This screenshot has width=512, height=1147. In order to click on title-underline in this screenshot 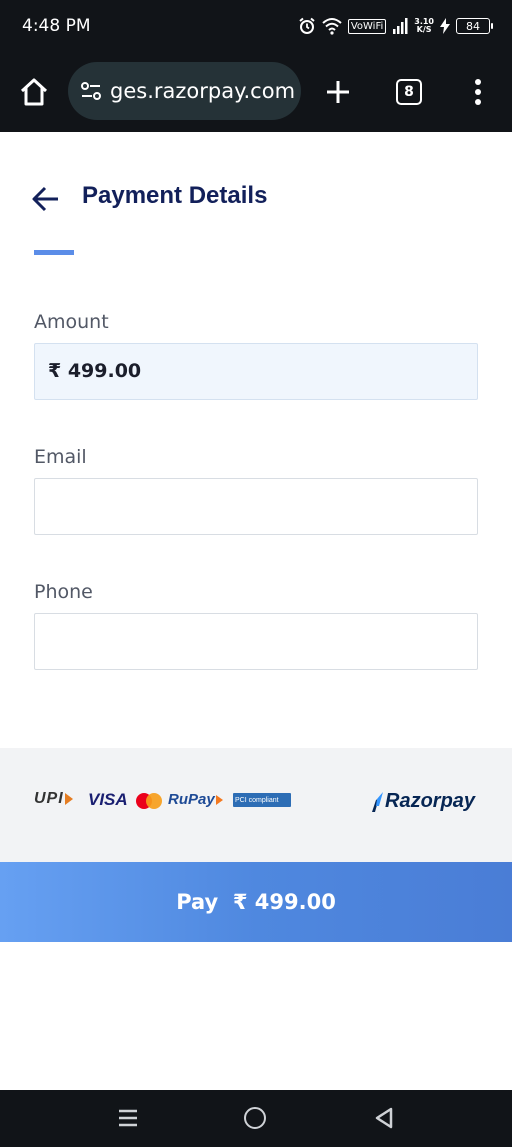, I will do `click(54, 252)`.